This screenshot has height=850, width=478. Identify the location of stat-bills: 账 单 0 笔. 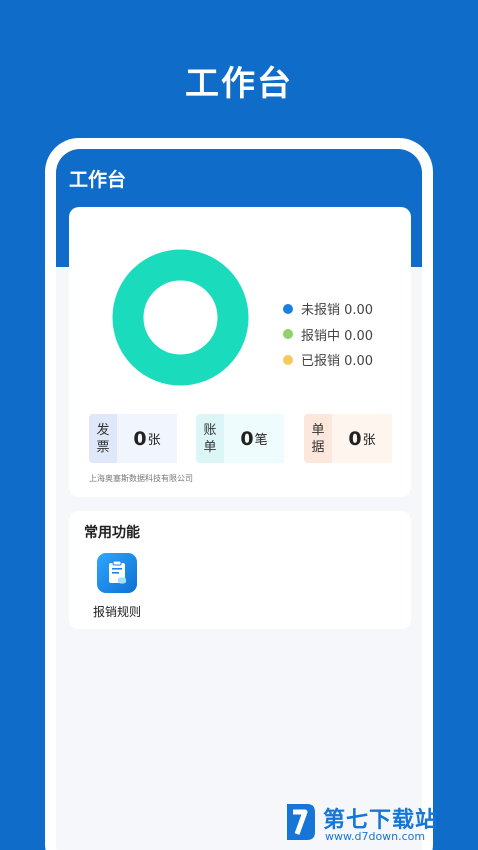
(240, 438).